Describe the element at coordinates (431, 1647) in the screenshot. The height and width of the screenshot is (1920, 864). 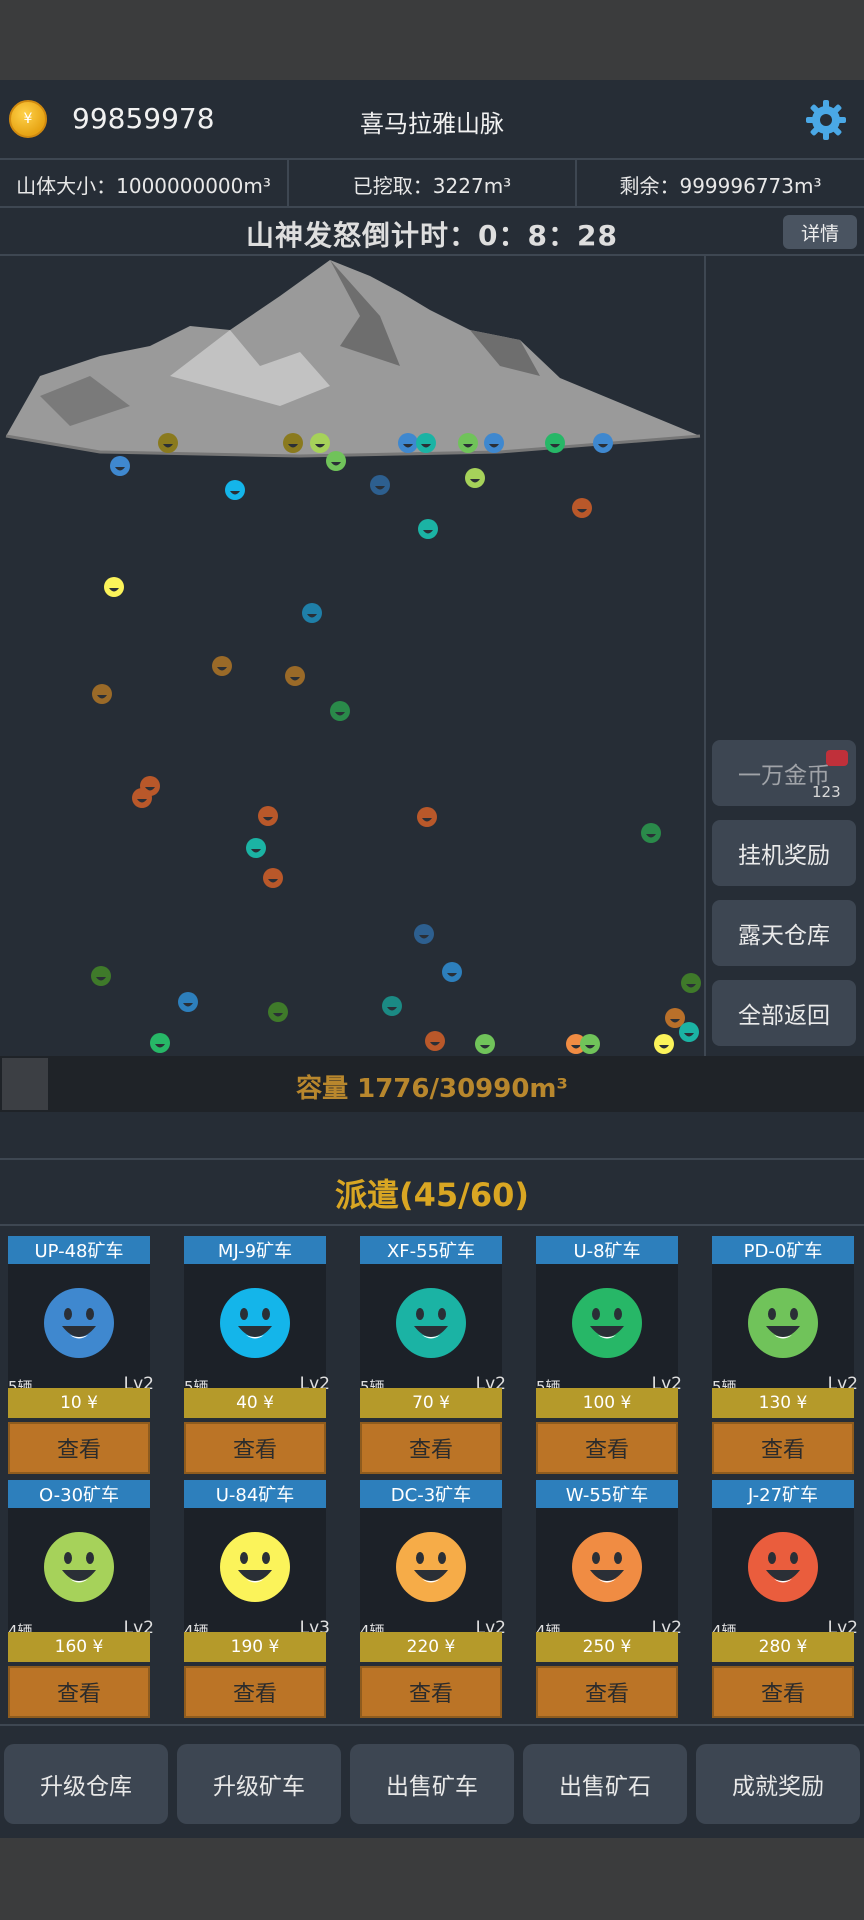
I see `cart-price: 220 ¥` at that location.